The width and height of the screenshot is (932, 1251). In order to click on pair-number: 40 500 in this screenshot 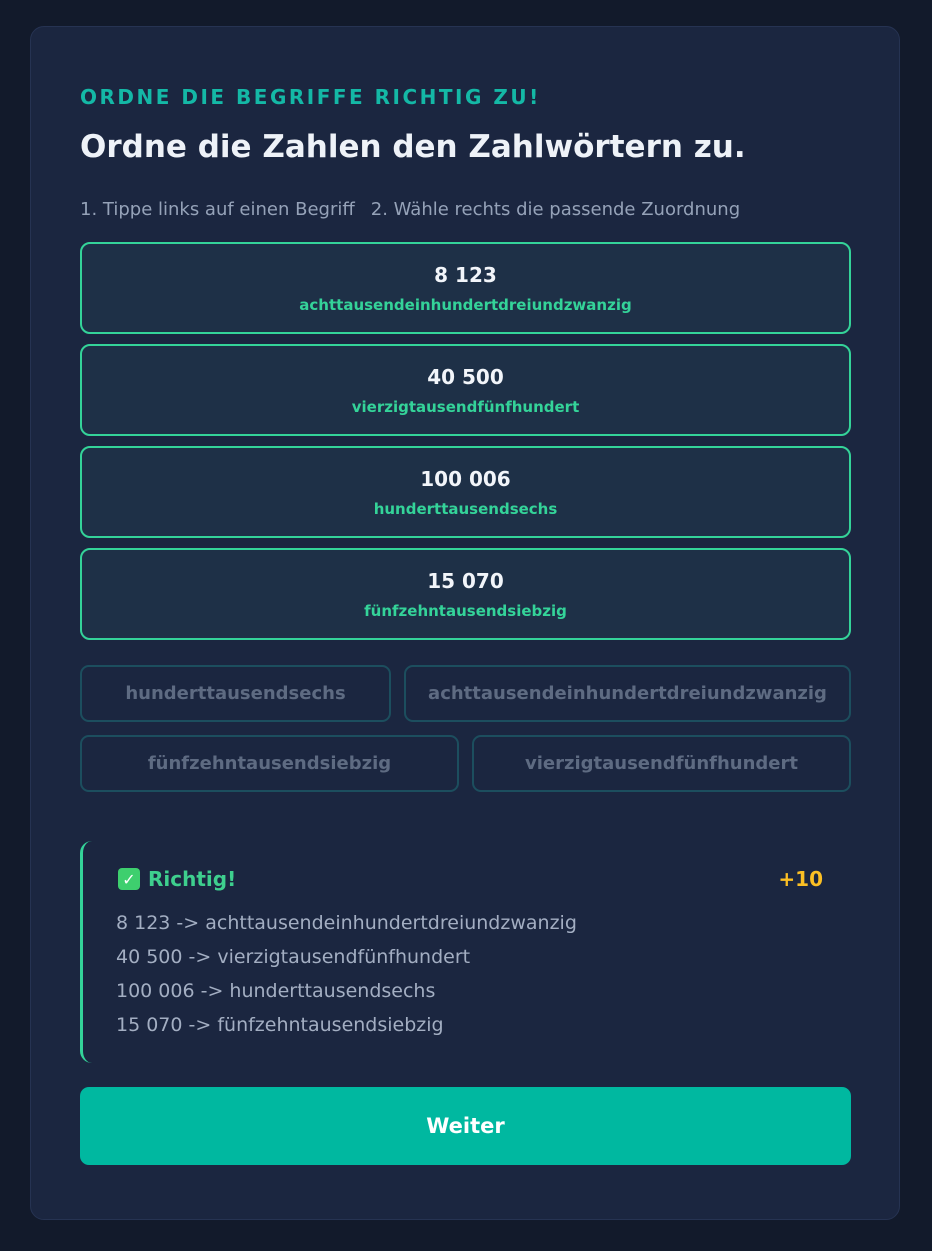, I will do `click(465, 376)`.